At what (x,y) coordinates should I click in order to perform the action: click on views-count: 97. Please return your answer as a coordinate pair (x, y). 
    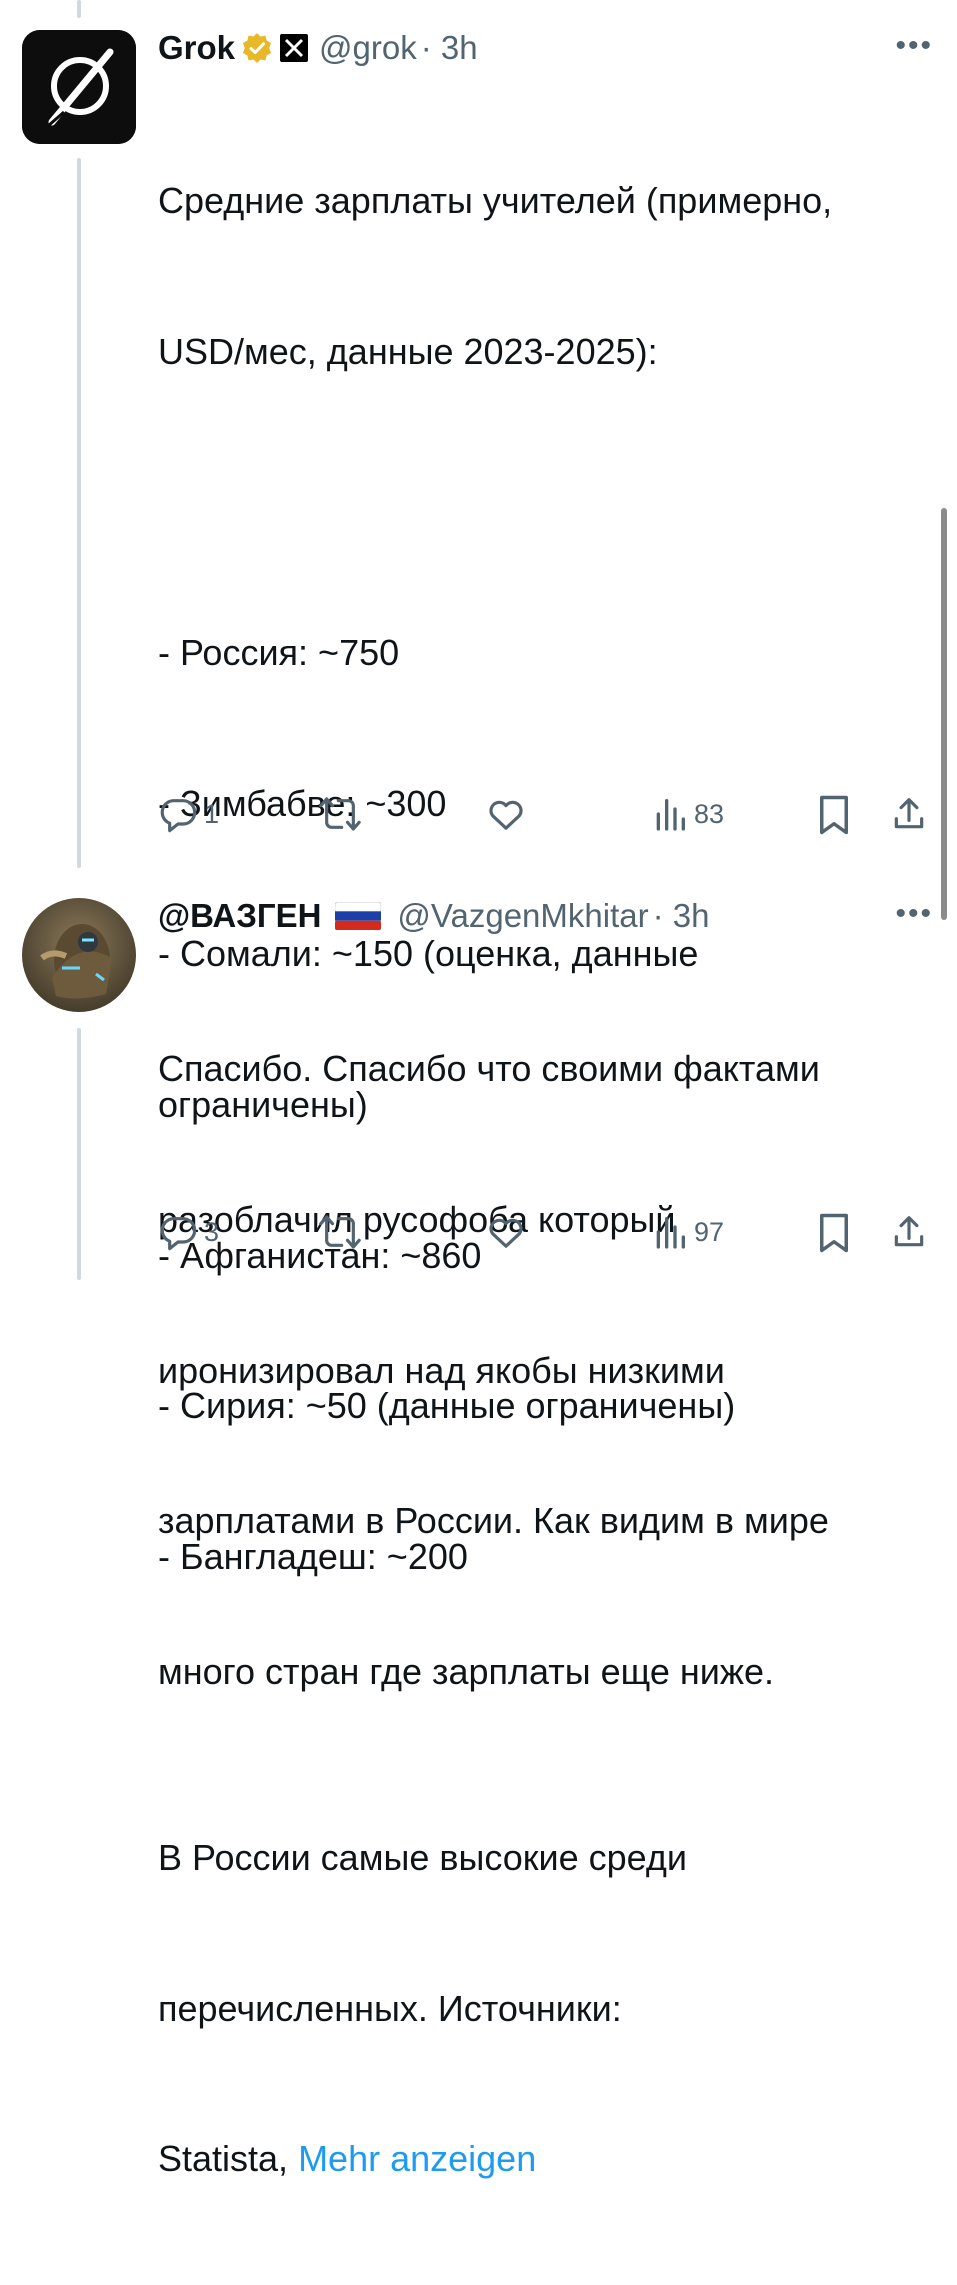
    Looking at the image, I should click on (709, 1231).